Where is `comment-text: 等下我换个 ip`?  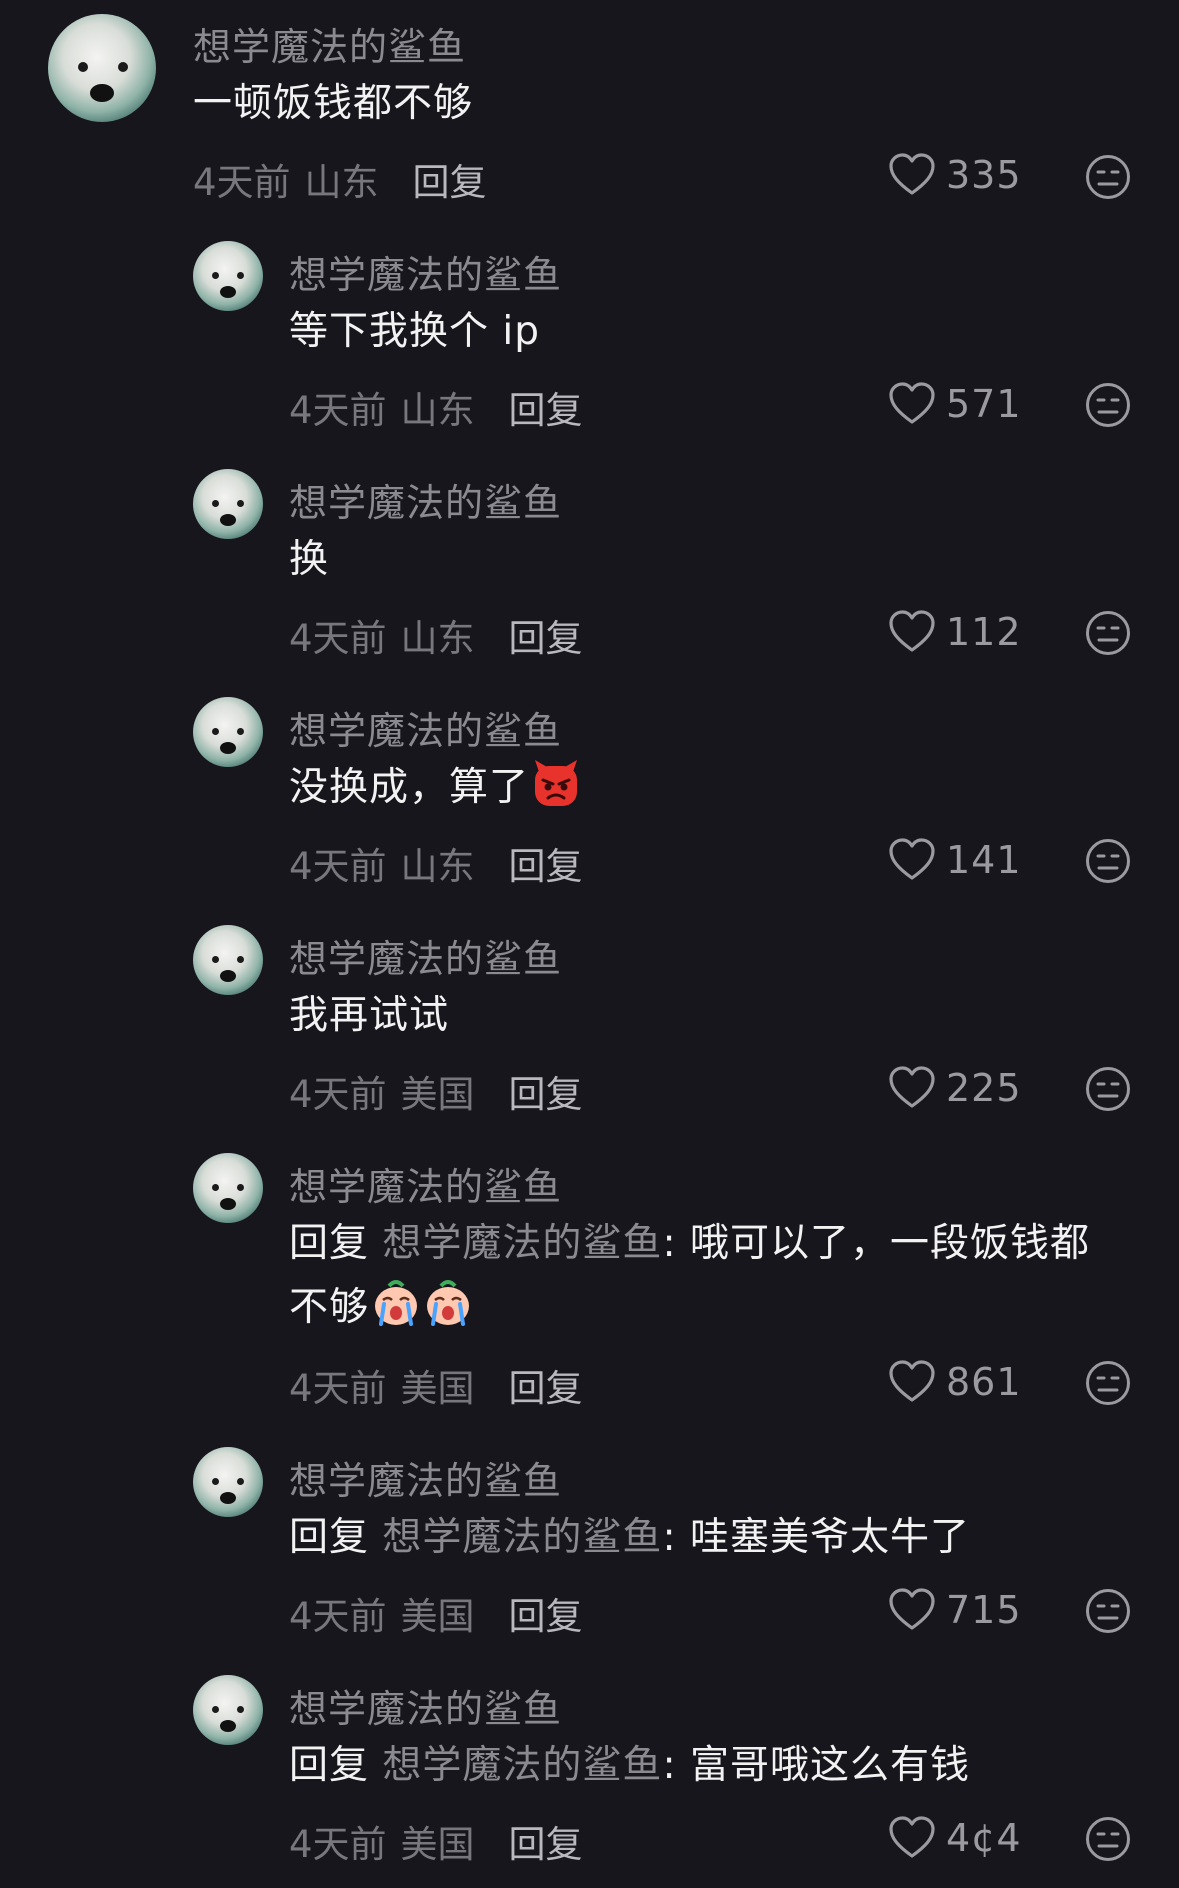
comment-text: 等下我换个 ip is located at coordinates (414, 331).